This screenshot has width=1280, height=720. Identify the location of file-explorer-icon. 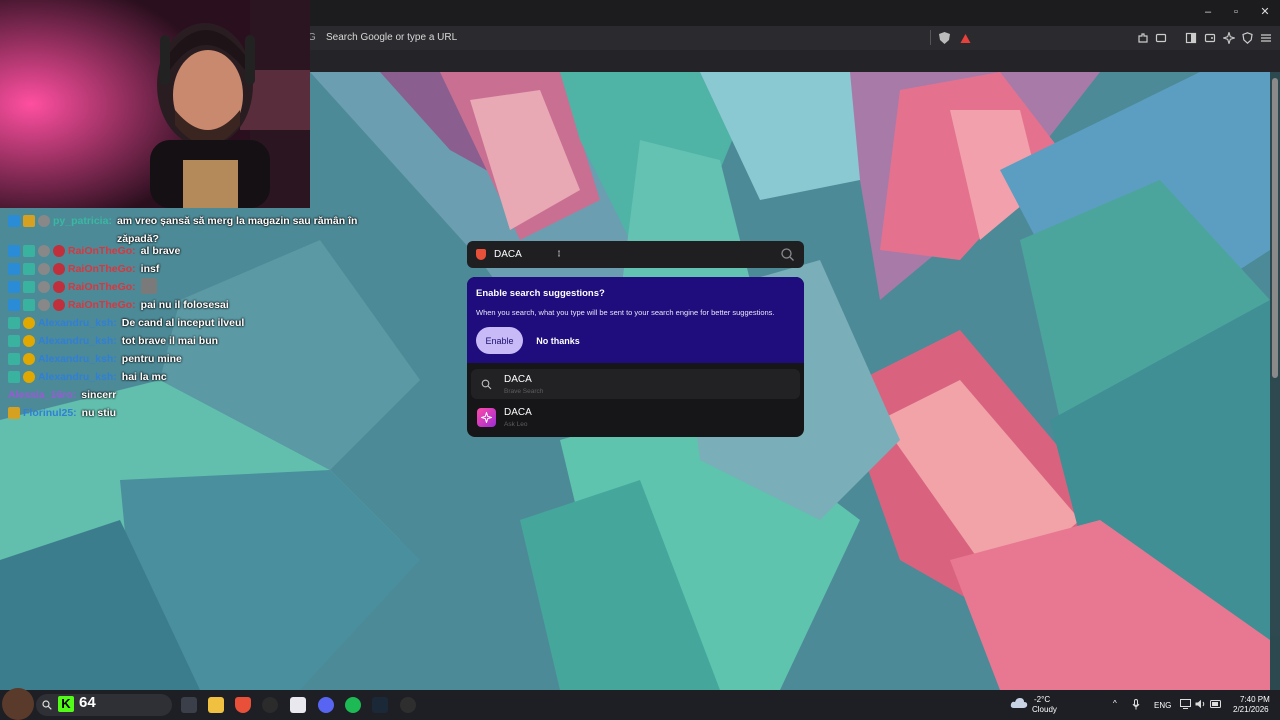
(216, 705).